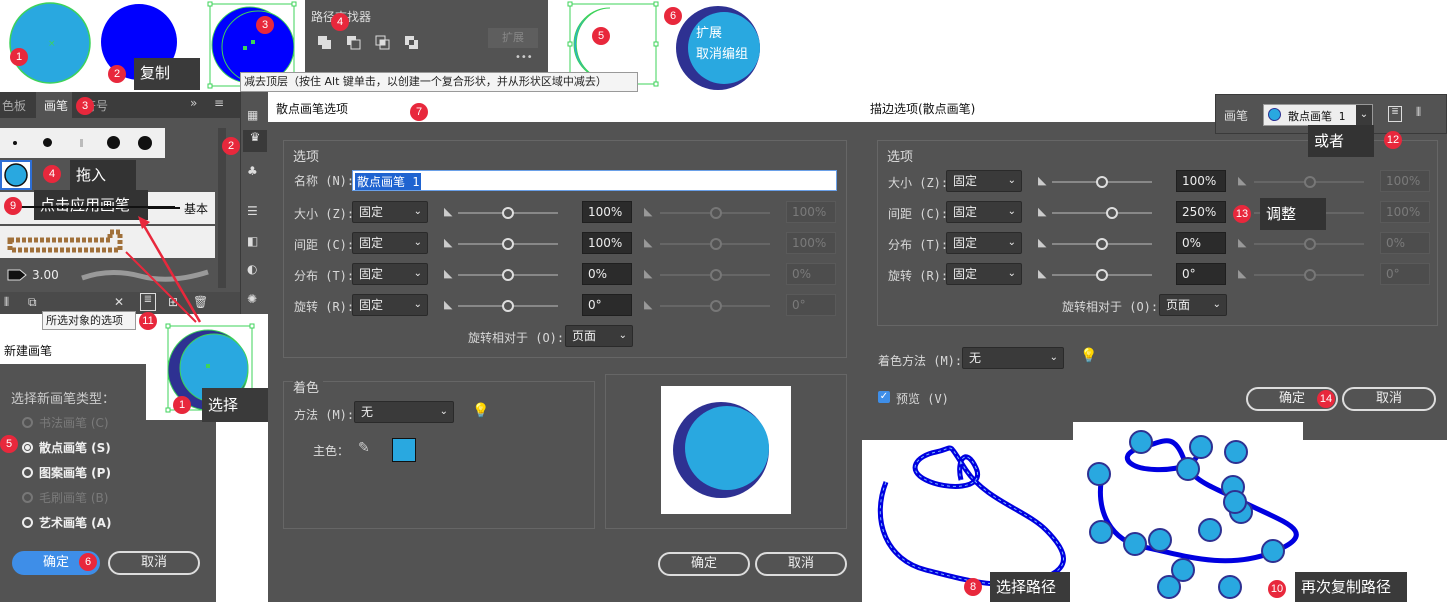 The image size is (1447, 605). Describe the element at coordinates (801, 564) in the screenshot. I see `scatter-cancel-button: 取消` at that location.